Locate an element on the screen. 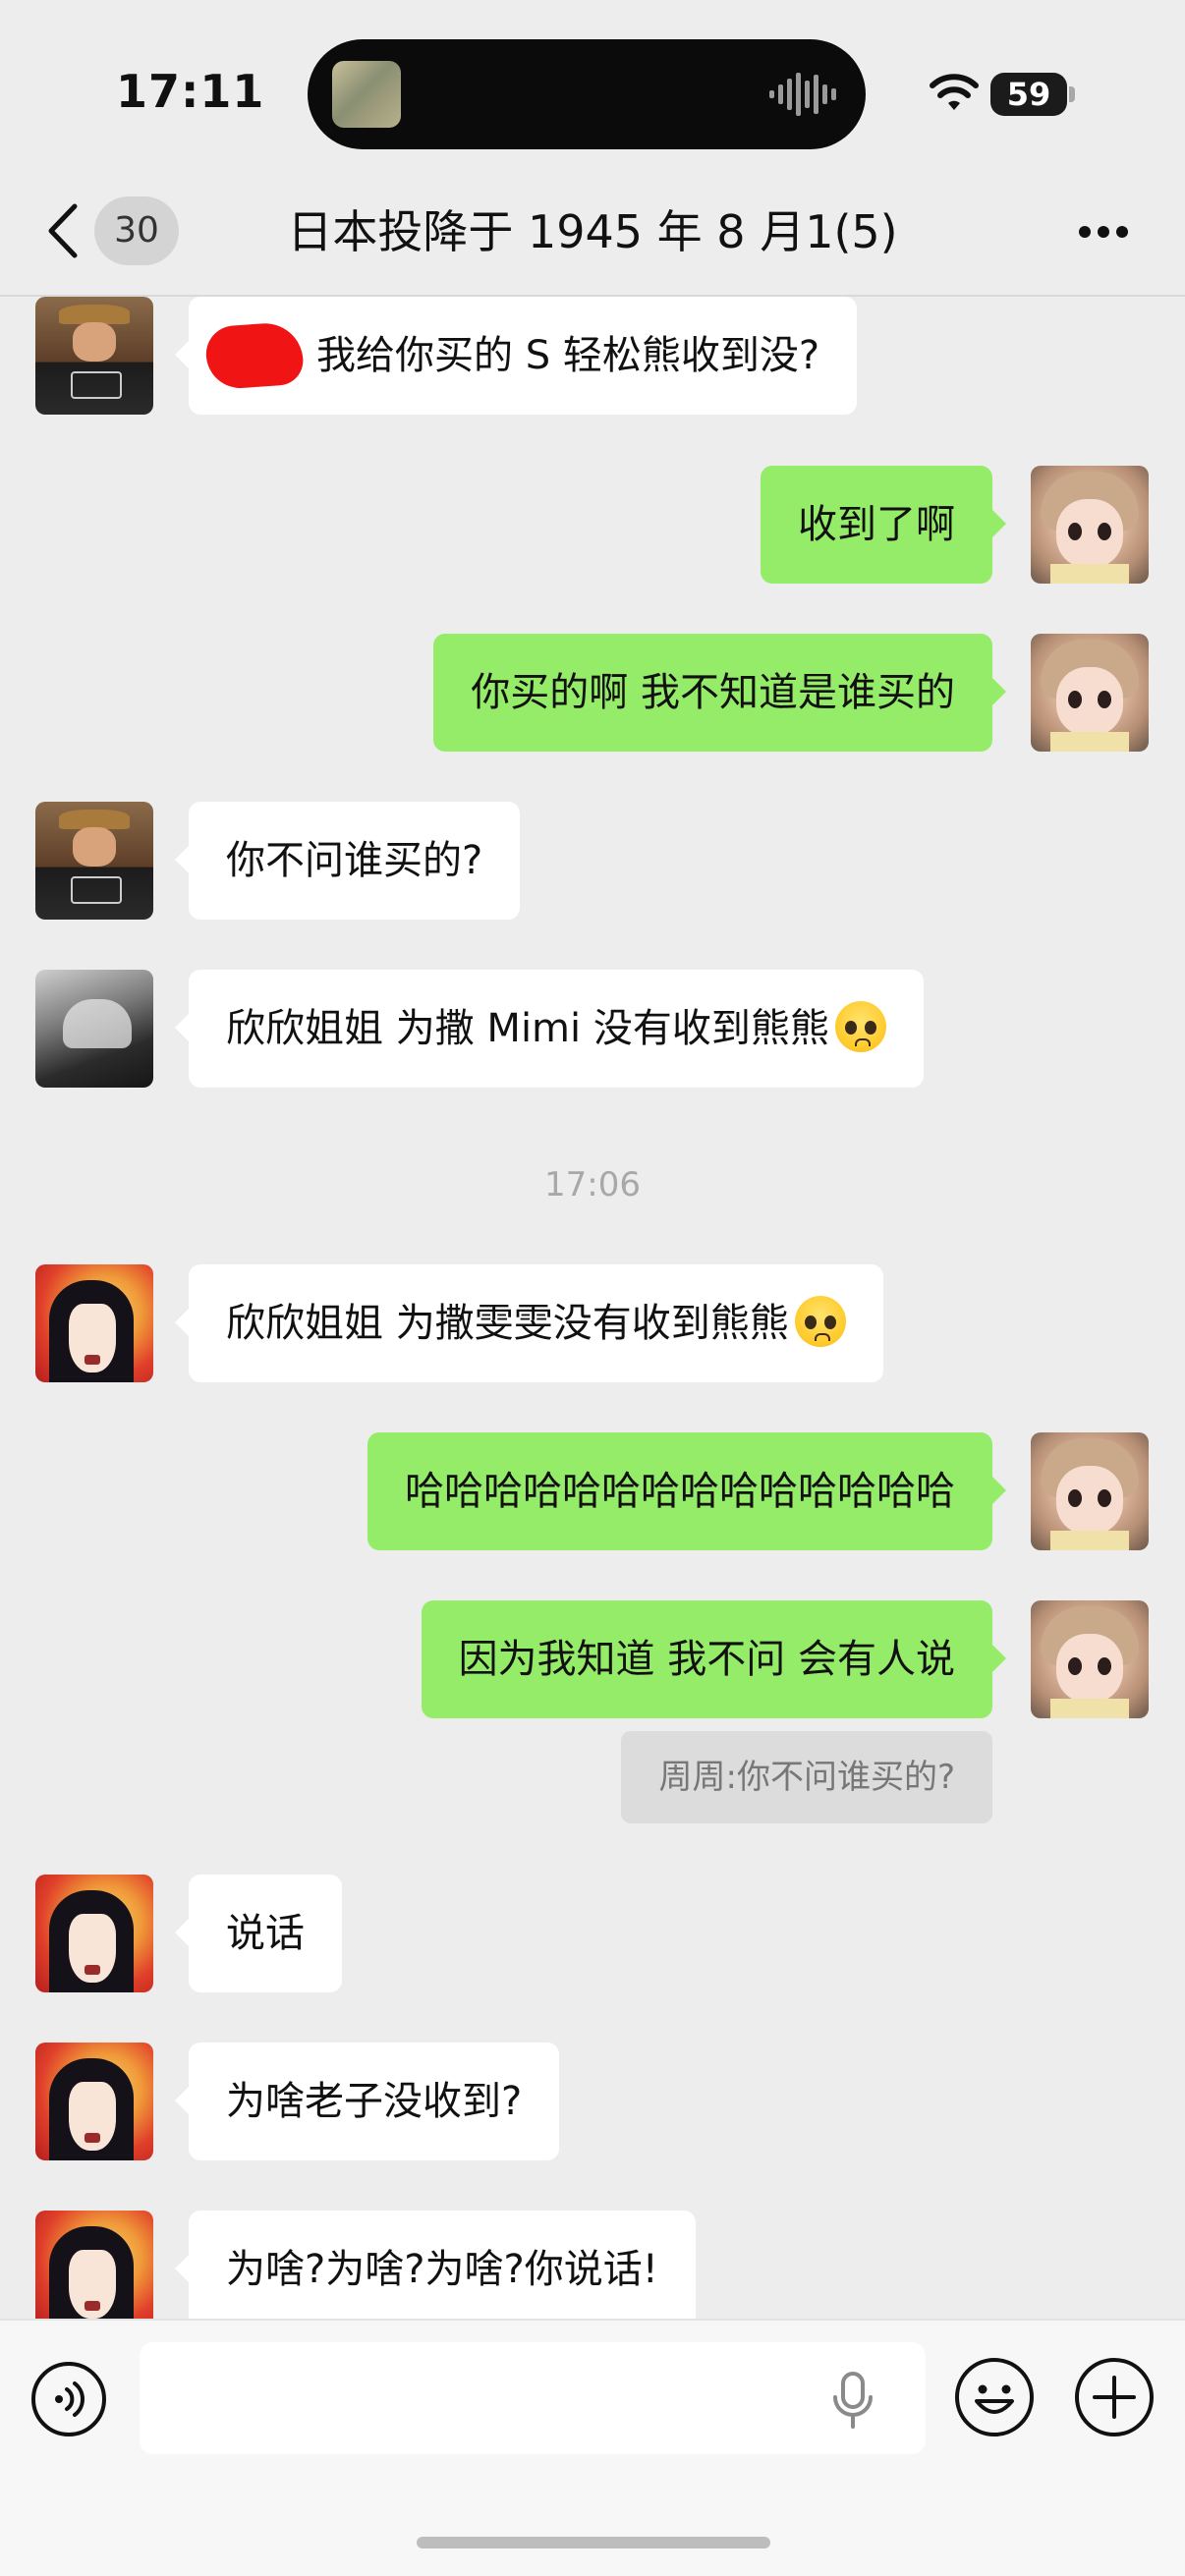 This screenshot has height=2576, width=1185. message-text: 你不问谁买的? is located at coordinates (354, 860).